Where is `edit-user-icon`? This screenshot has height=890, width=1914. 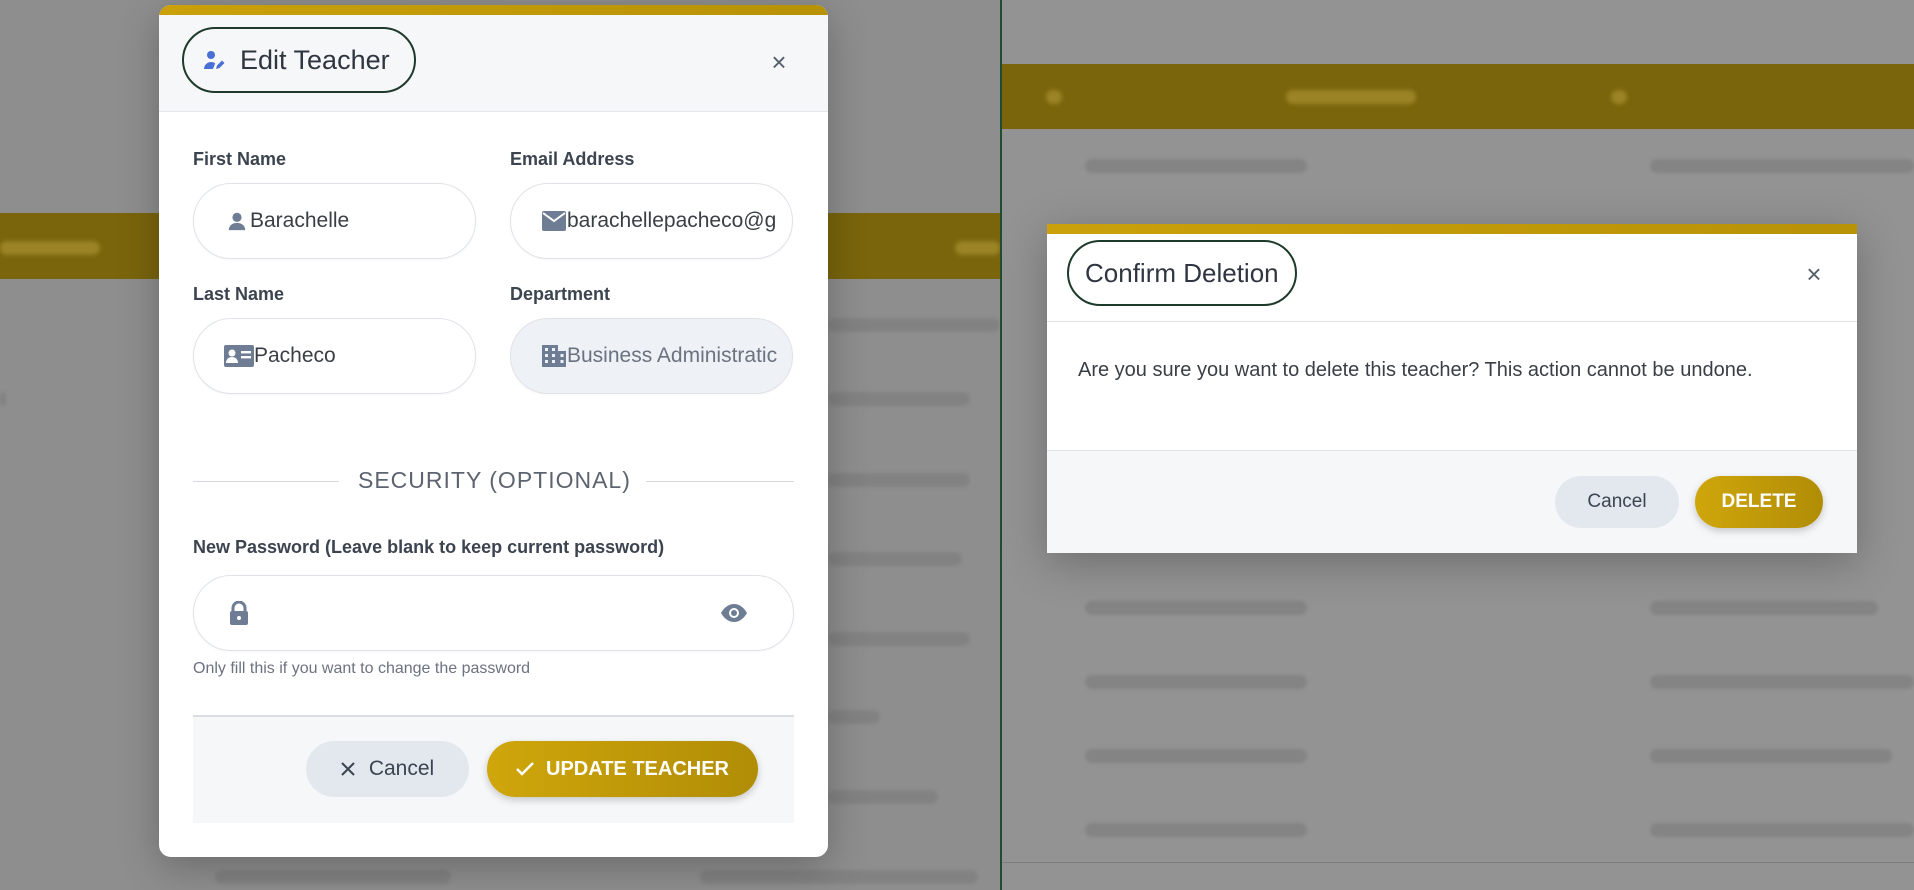
edit-user-icon is located at coordinates (214, 60).